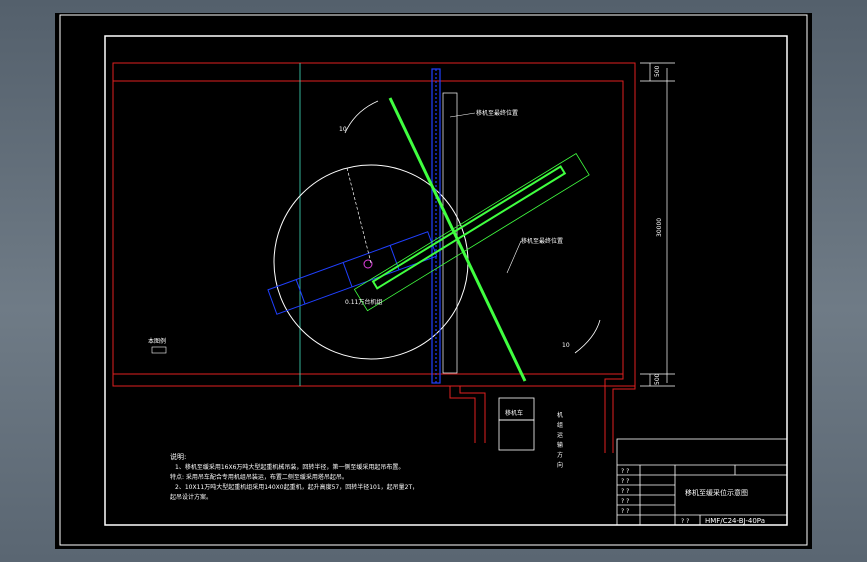 This screenshot has width=867, height=562. I want to click on beam-main, so click(457, 239).